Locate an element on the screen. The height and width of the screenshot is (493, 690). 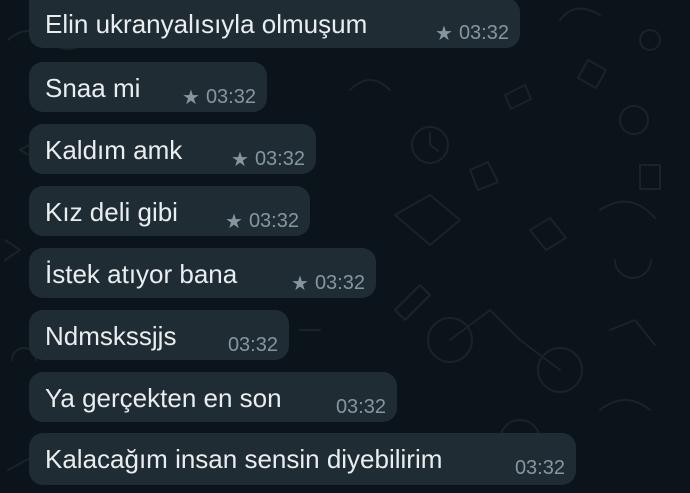
message-text: Ya gerçekten en son is located at coordinates (163, 398).